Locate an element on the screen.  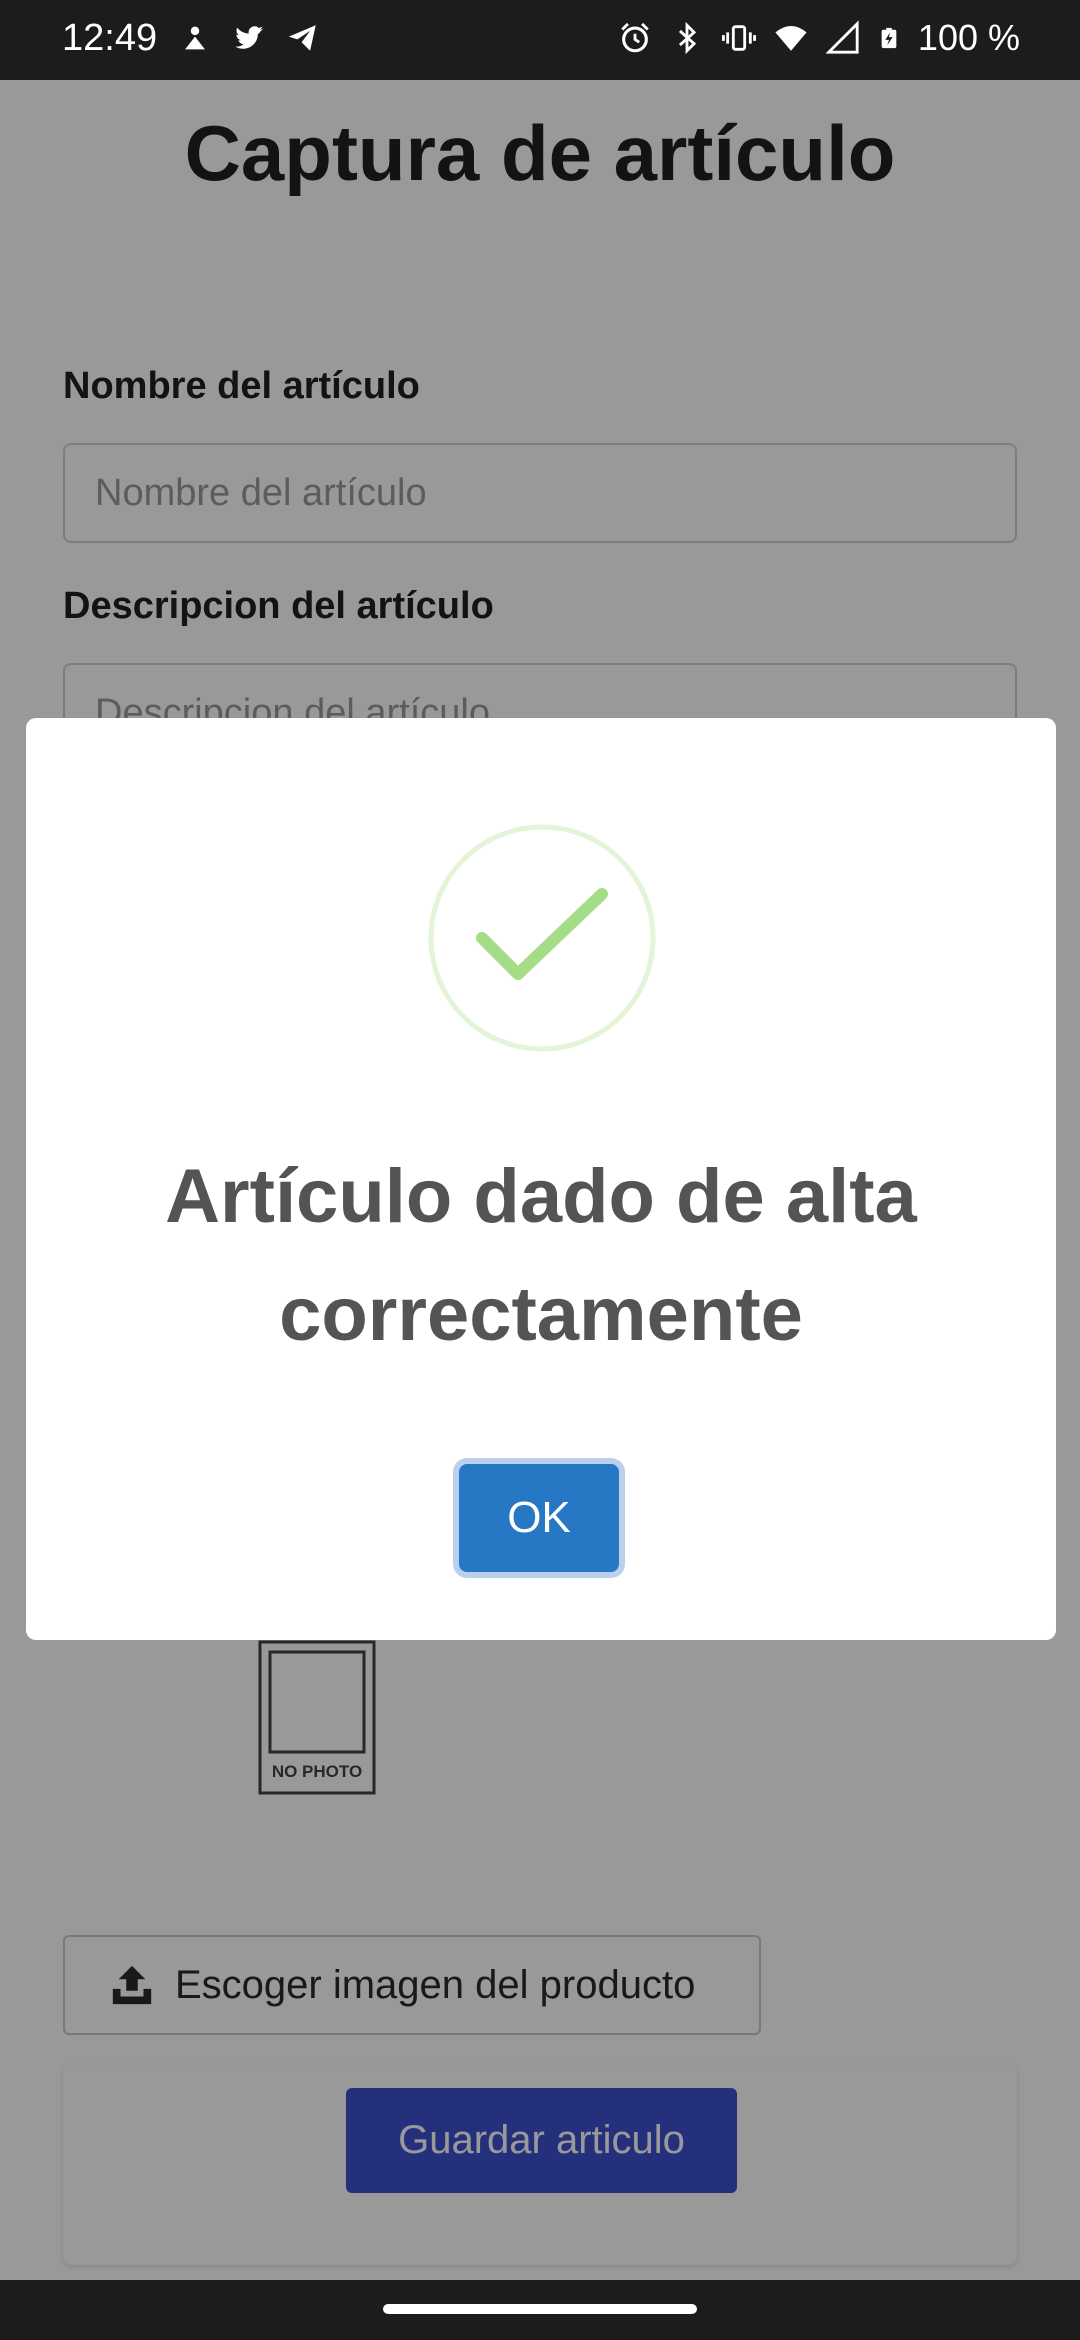
twitter-icon is located at coordinates (249, 37).